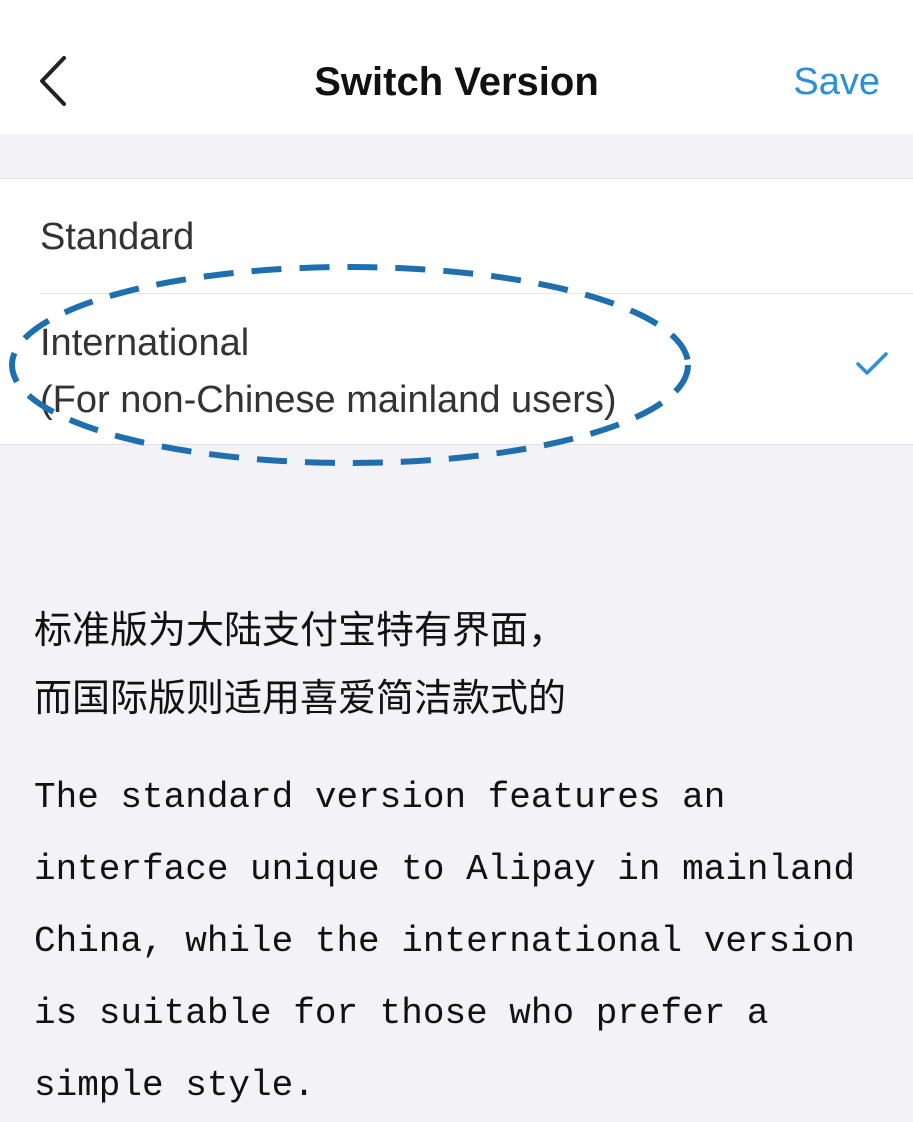 The width and height of the screenshot is (913, 1122). What do you see at coordinates (456, 236) in the screenshot?
I see `option-standard: Standard` at bounding box center [456, 236].